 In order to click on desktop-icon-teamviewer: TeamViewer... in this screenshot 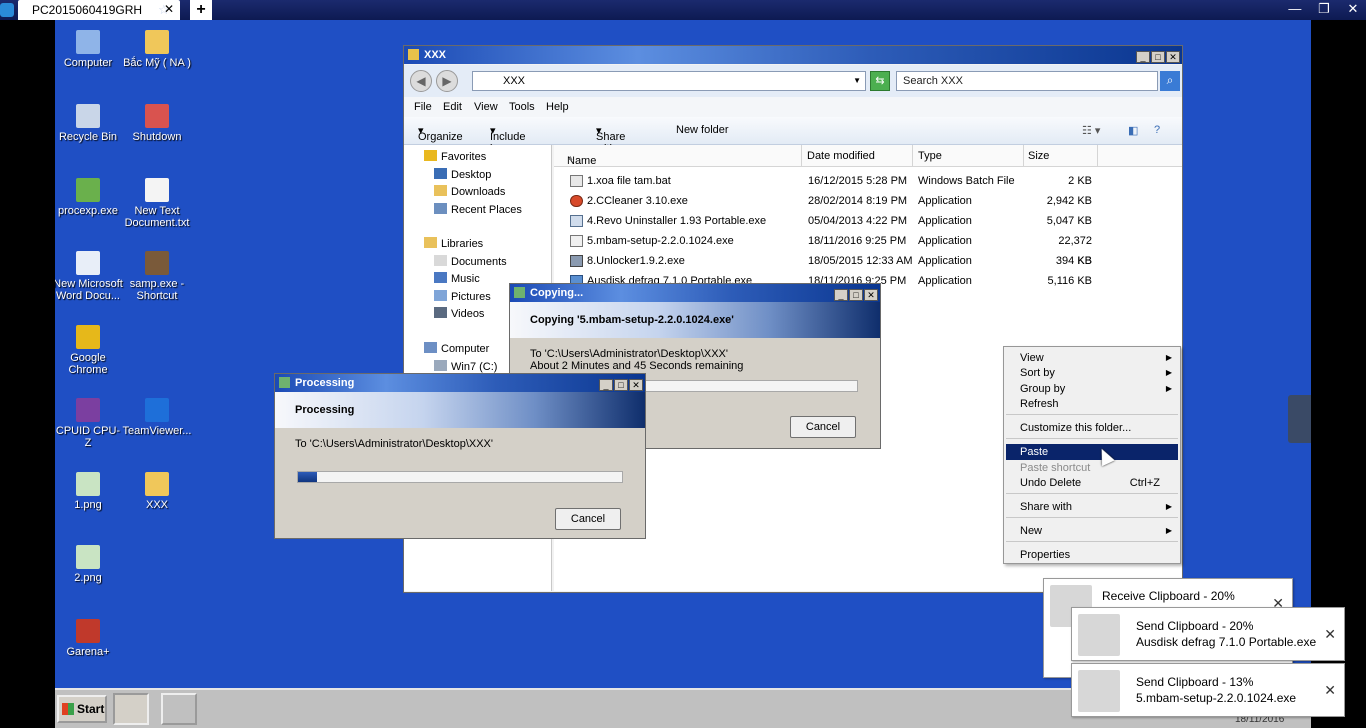, I will do `click(157, 417)`.